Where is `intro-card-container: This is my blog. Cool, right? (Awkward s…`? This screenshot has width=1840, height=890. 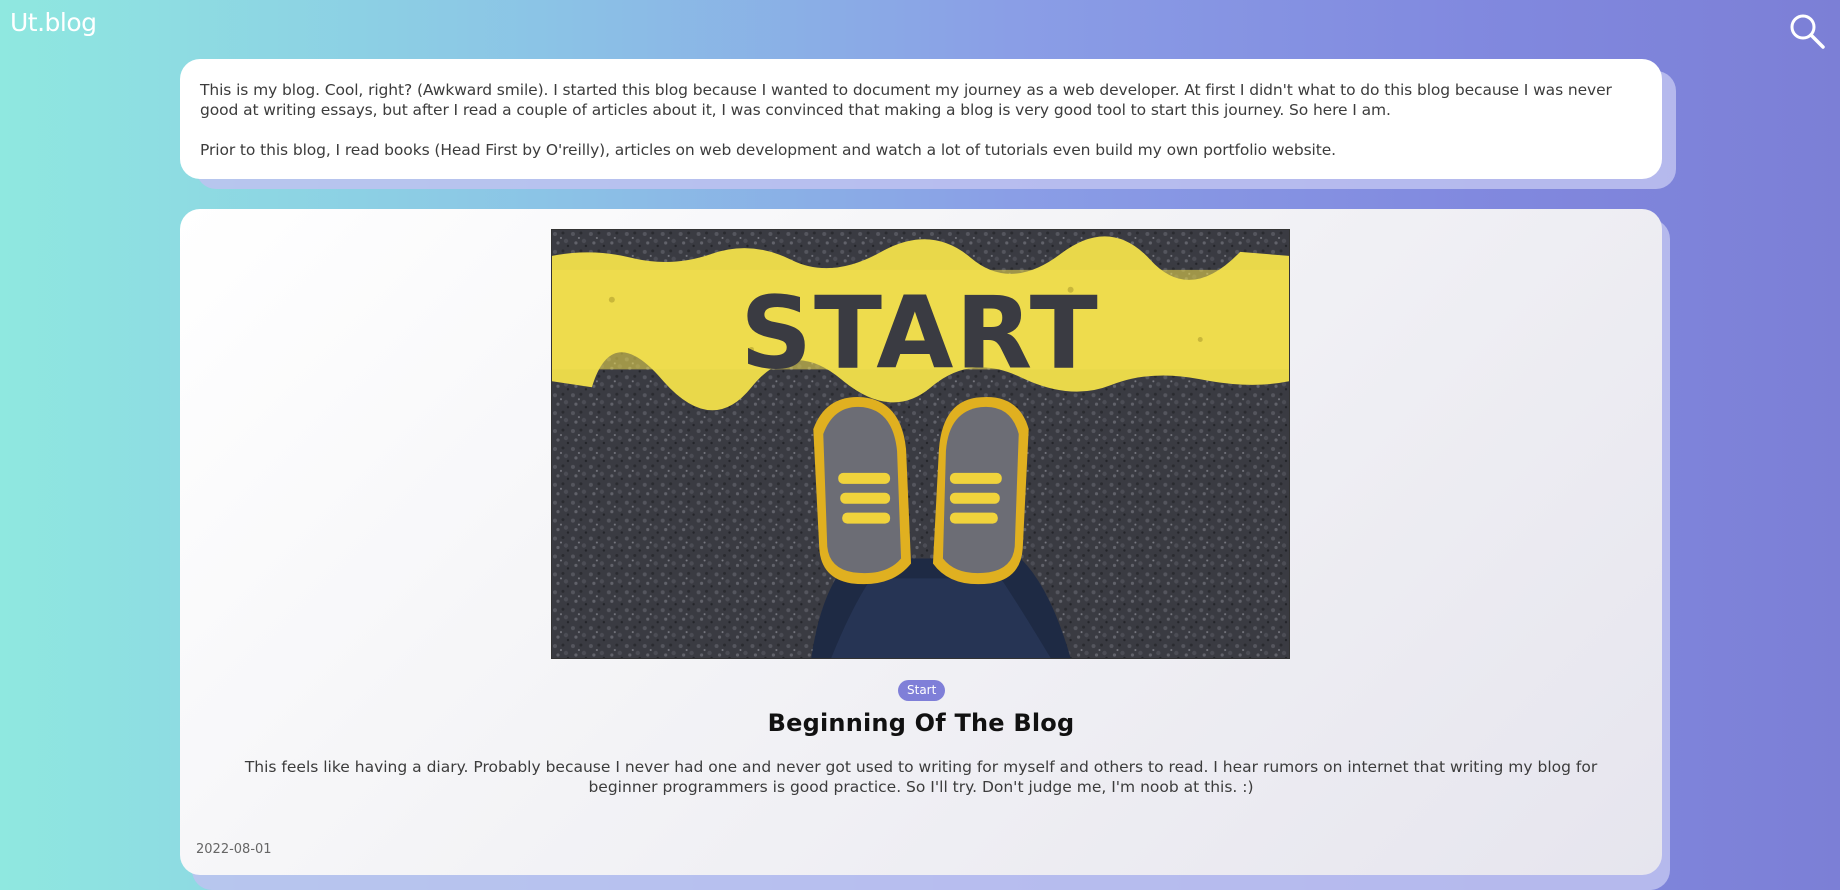
intro-card-container: This is my blog. Cool, right? (Awkward s… is located at coordinates (928, 124).